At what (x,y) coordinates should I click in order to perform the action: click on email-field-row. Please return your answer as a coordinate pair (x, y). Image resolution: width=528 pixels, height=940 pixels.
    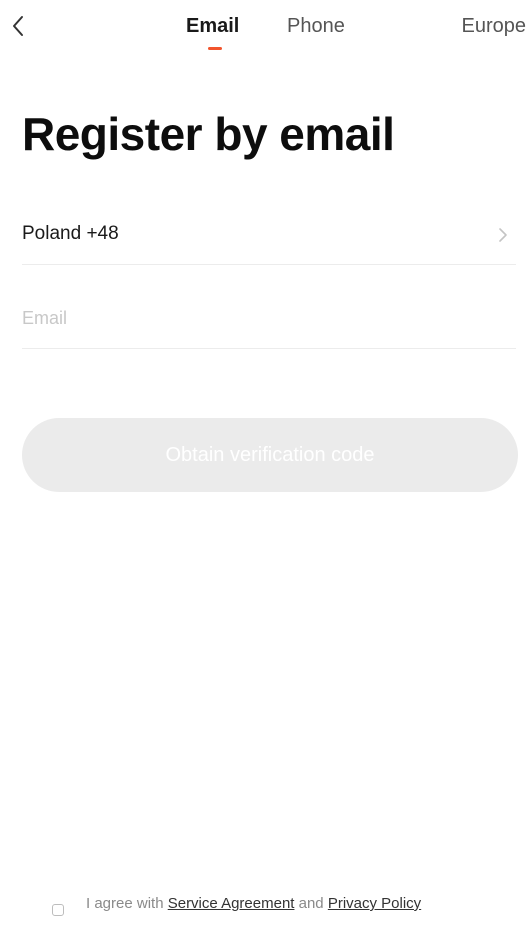
    Looking at the image, I should click on (269, 320).